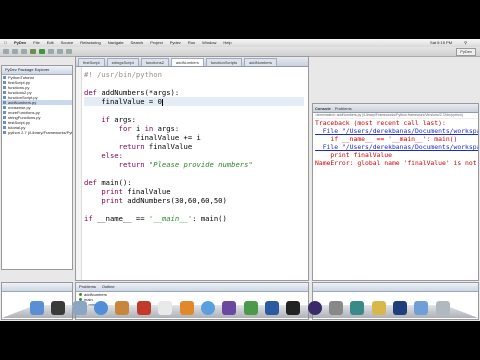 Image resolution: width=480 pixels, height=360 pixels. I want to click on app-icon-darkblue, so click(400, 308).